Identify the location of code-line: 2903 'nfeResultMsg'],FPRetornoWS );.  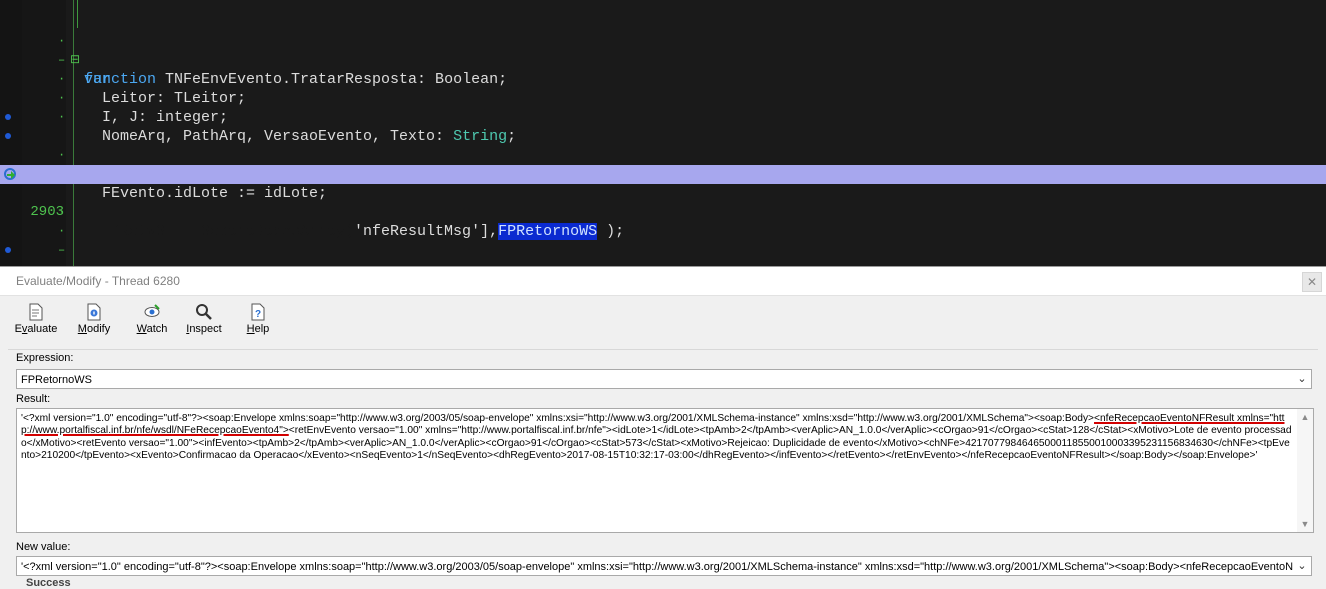
(663, 212).